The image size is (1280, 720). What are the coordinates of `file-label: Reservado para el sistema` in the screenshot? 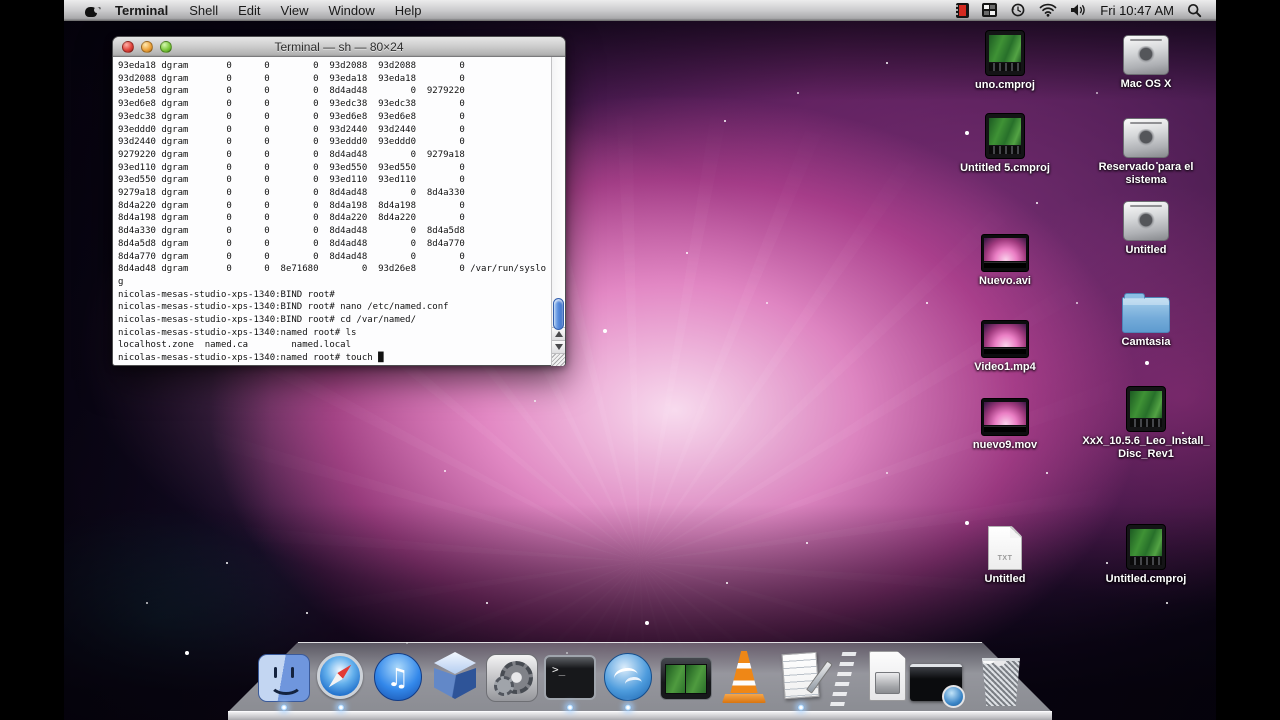 It's located at (1146, 173).